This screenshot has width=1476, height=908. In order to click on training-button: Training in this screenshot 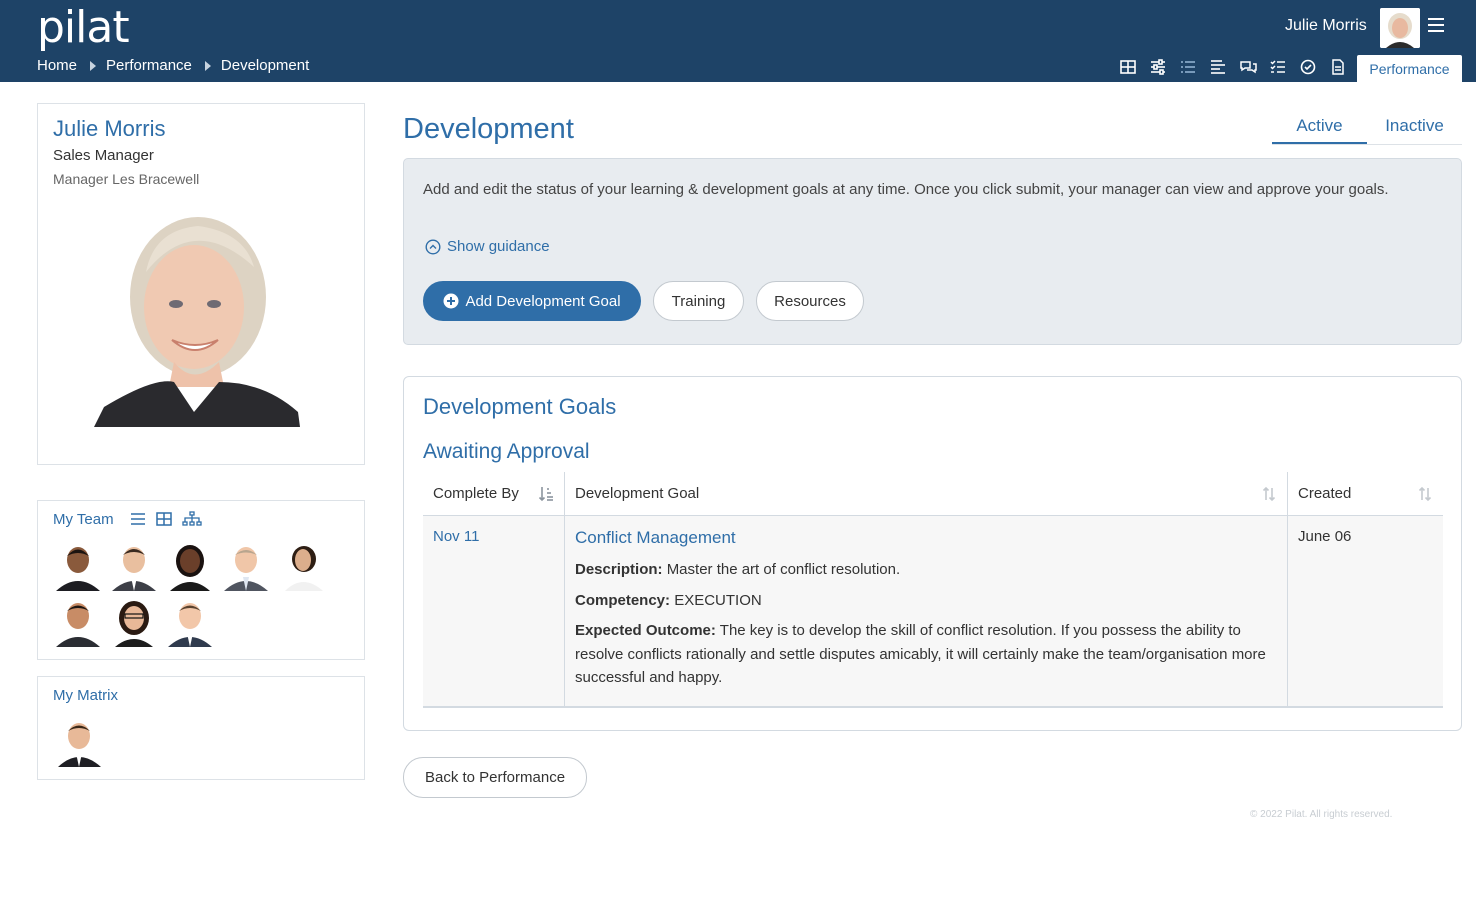, I will do `click(698, 301)`.